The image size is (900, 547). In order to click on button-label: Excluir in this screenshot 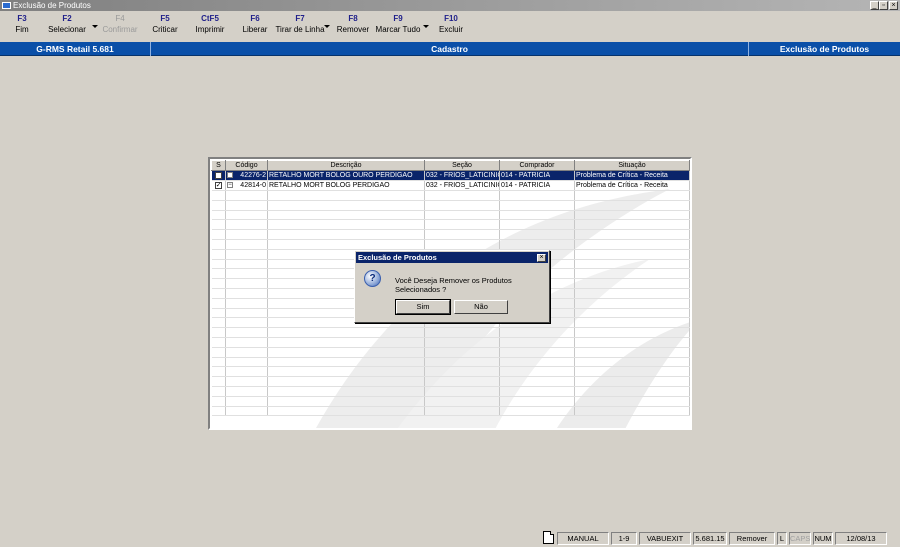, I will do `click(450, 29)`.